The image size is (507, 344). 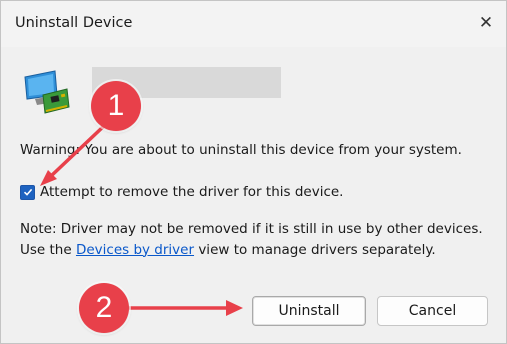 I want to click on close-button: ✕, so click(x=486, y=23).